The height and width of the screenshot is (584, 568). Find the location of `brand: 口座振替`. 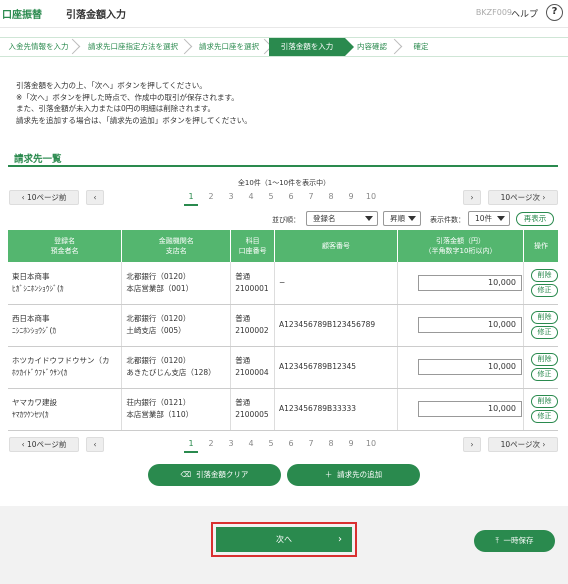

brand: 口座振替 is located at coordinates (22, 15).